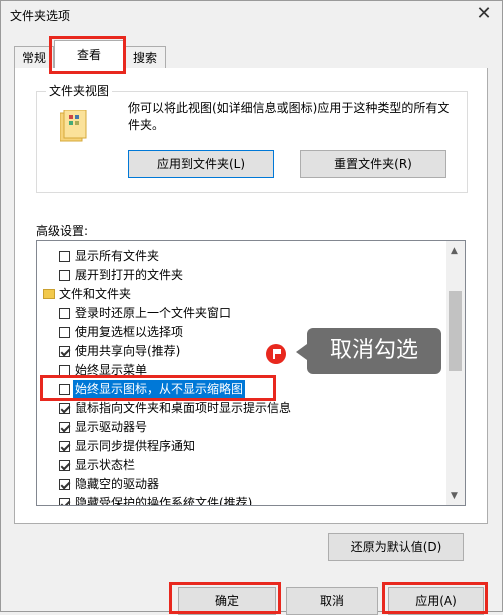  Describe the element at coordinates (40, 16) in the screenshot. I see `window-title: 文件夹选项` at that location.